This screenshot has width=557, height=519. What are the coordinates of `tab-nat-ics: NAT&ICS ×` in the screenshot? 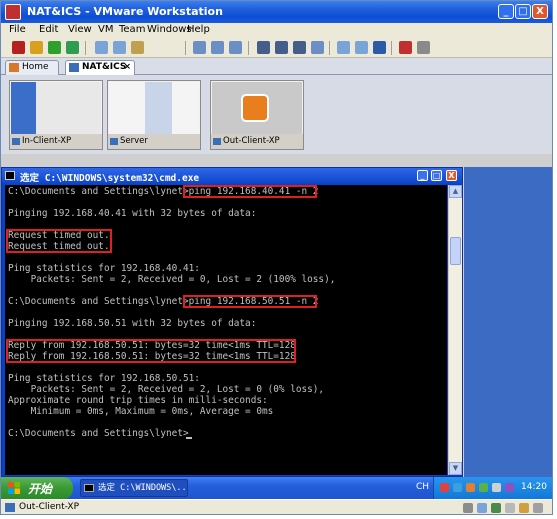 It's located at (100, 67).